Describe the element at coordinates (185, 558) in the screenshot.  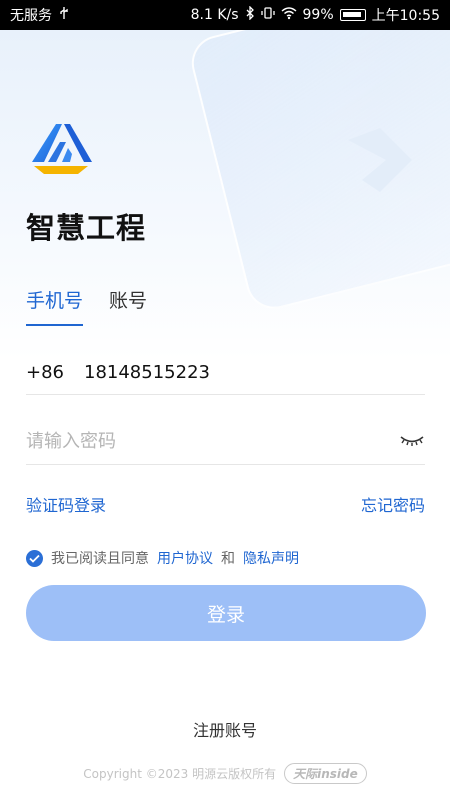
I see `user-agreement-link: 用户协议` at that location.